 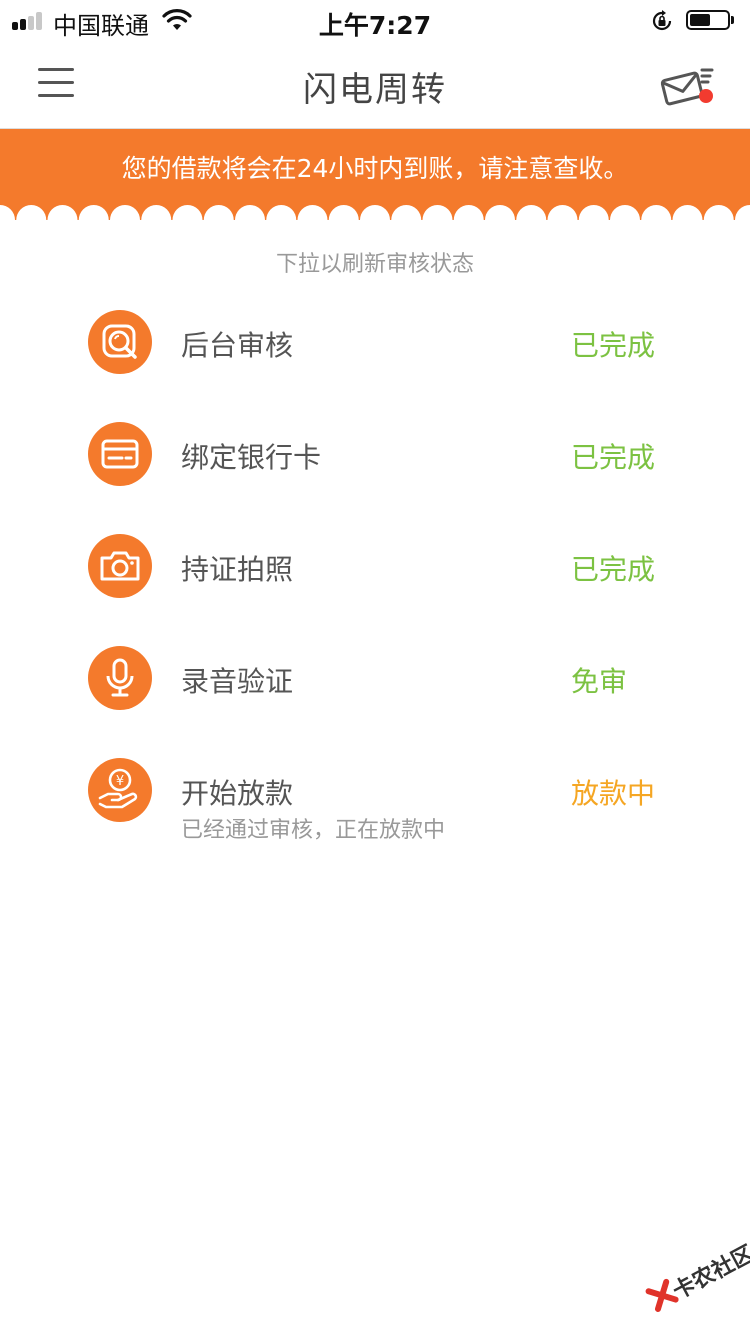 I want to click on watermark-text: 卡农社区, so click(x=709, y=1273).